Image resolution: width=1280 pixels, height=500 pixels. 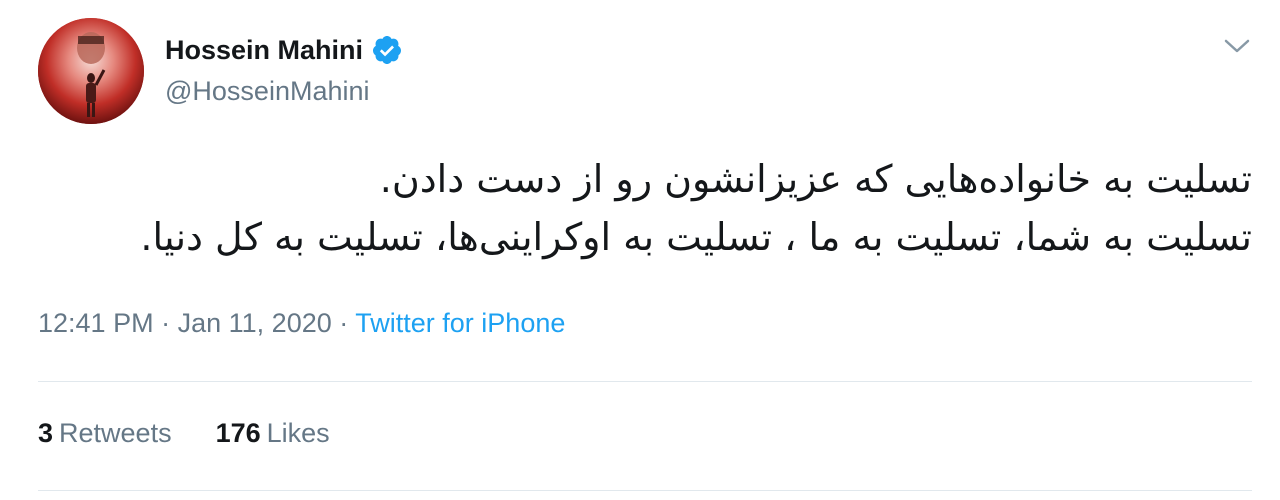 I want to click on author-display-name: Hossein Mahini, so click(x=264, y=50).